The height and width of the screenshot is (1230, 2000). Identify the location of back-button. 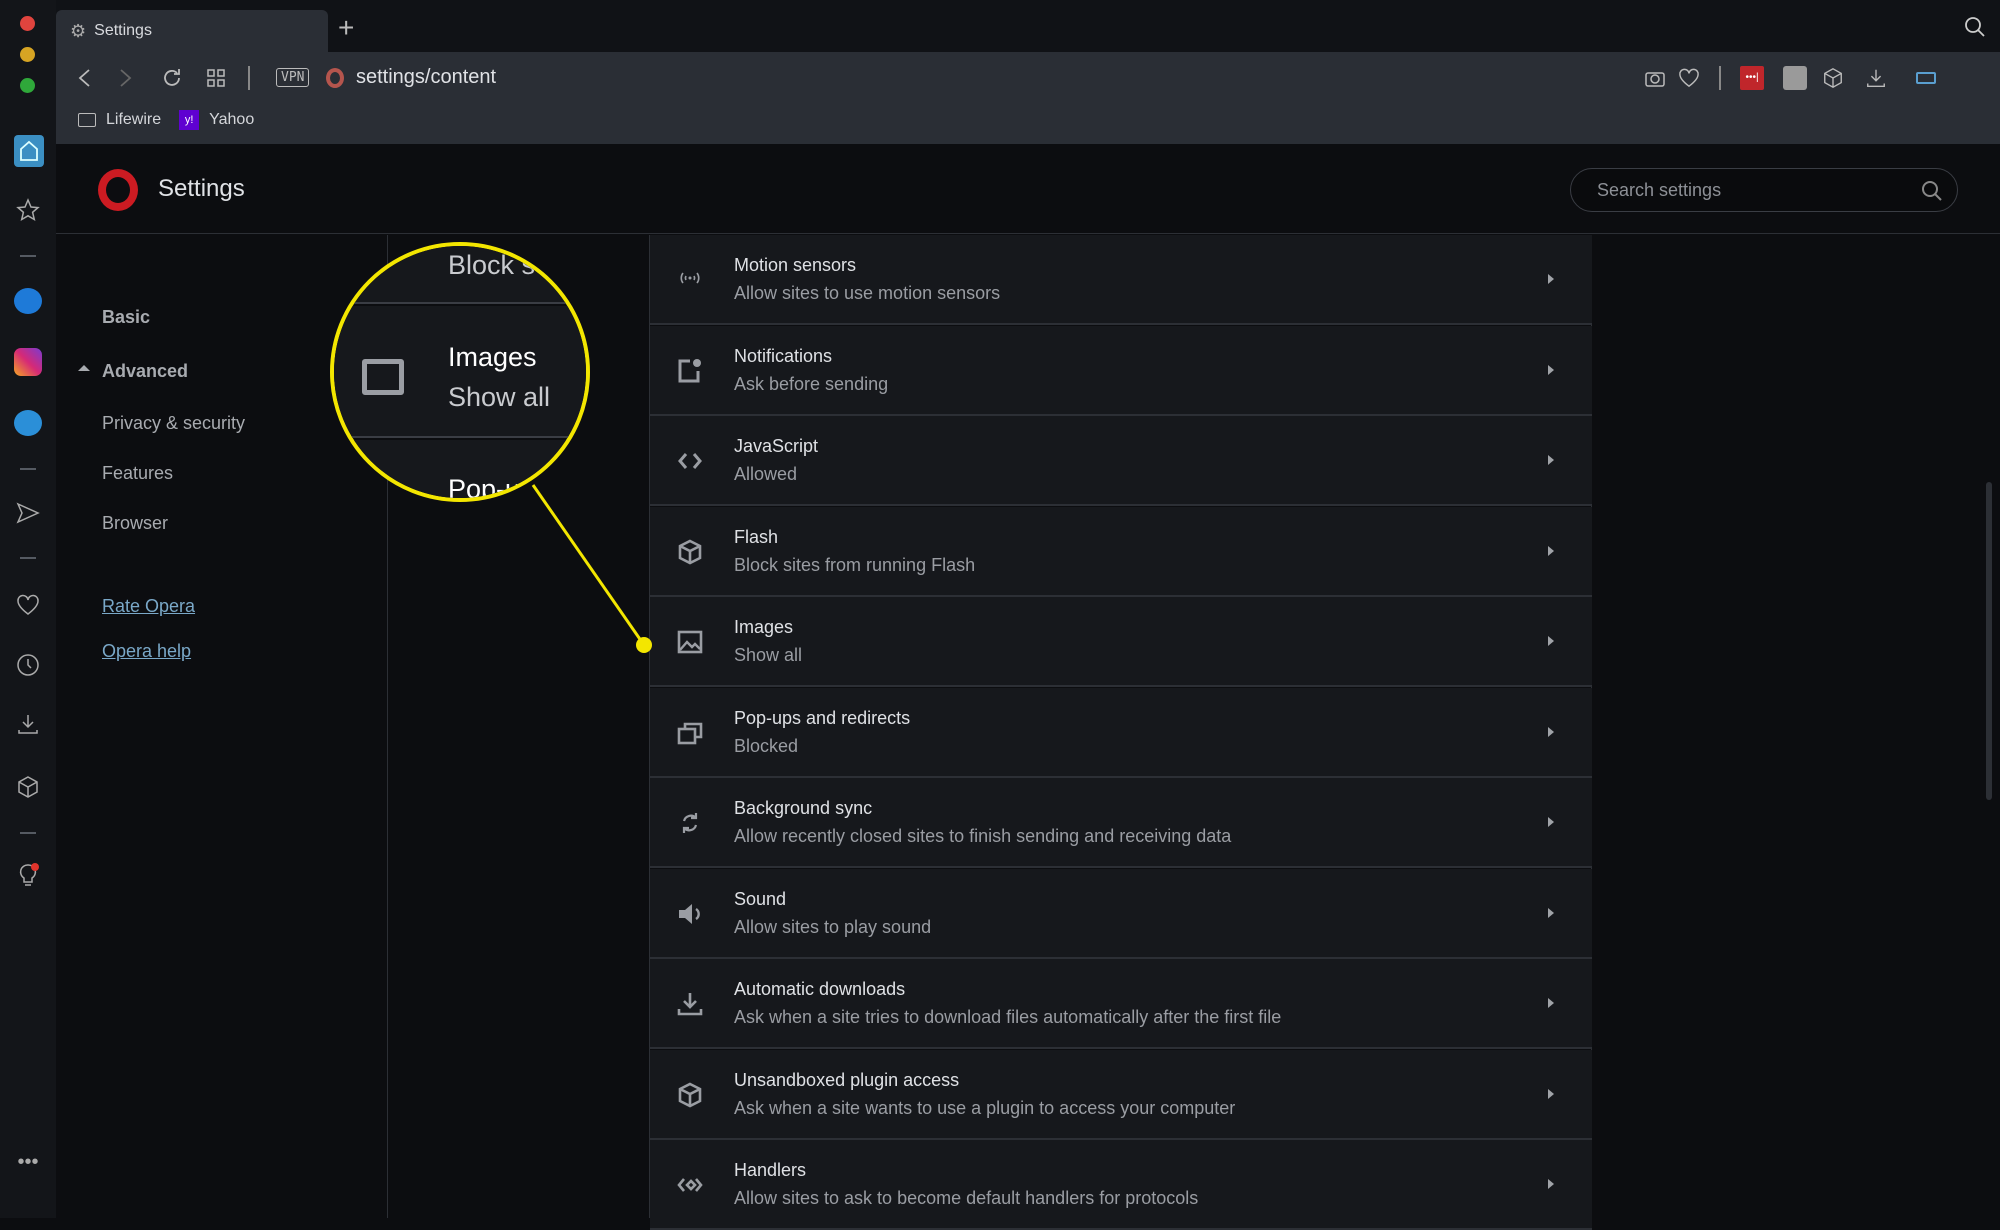
(84, 78).